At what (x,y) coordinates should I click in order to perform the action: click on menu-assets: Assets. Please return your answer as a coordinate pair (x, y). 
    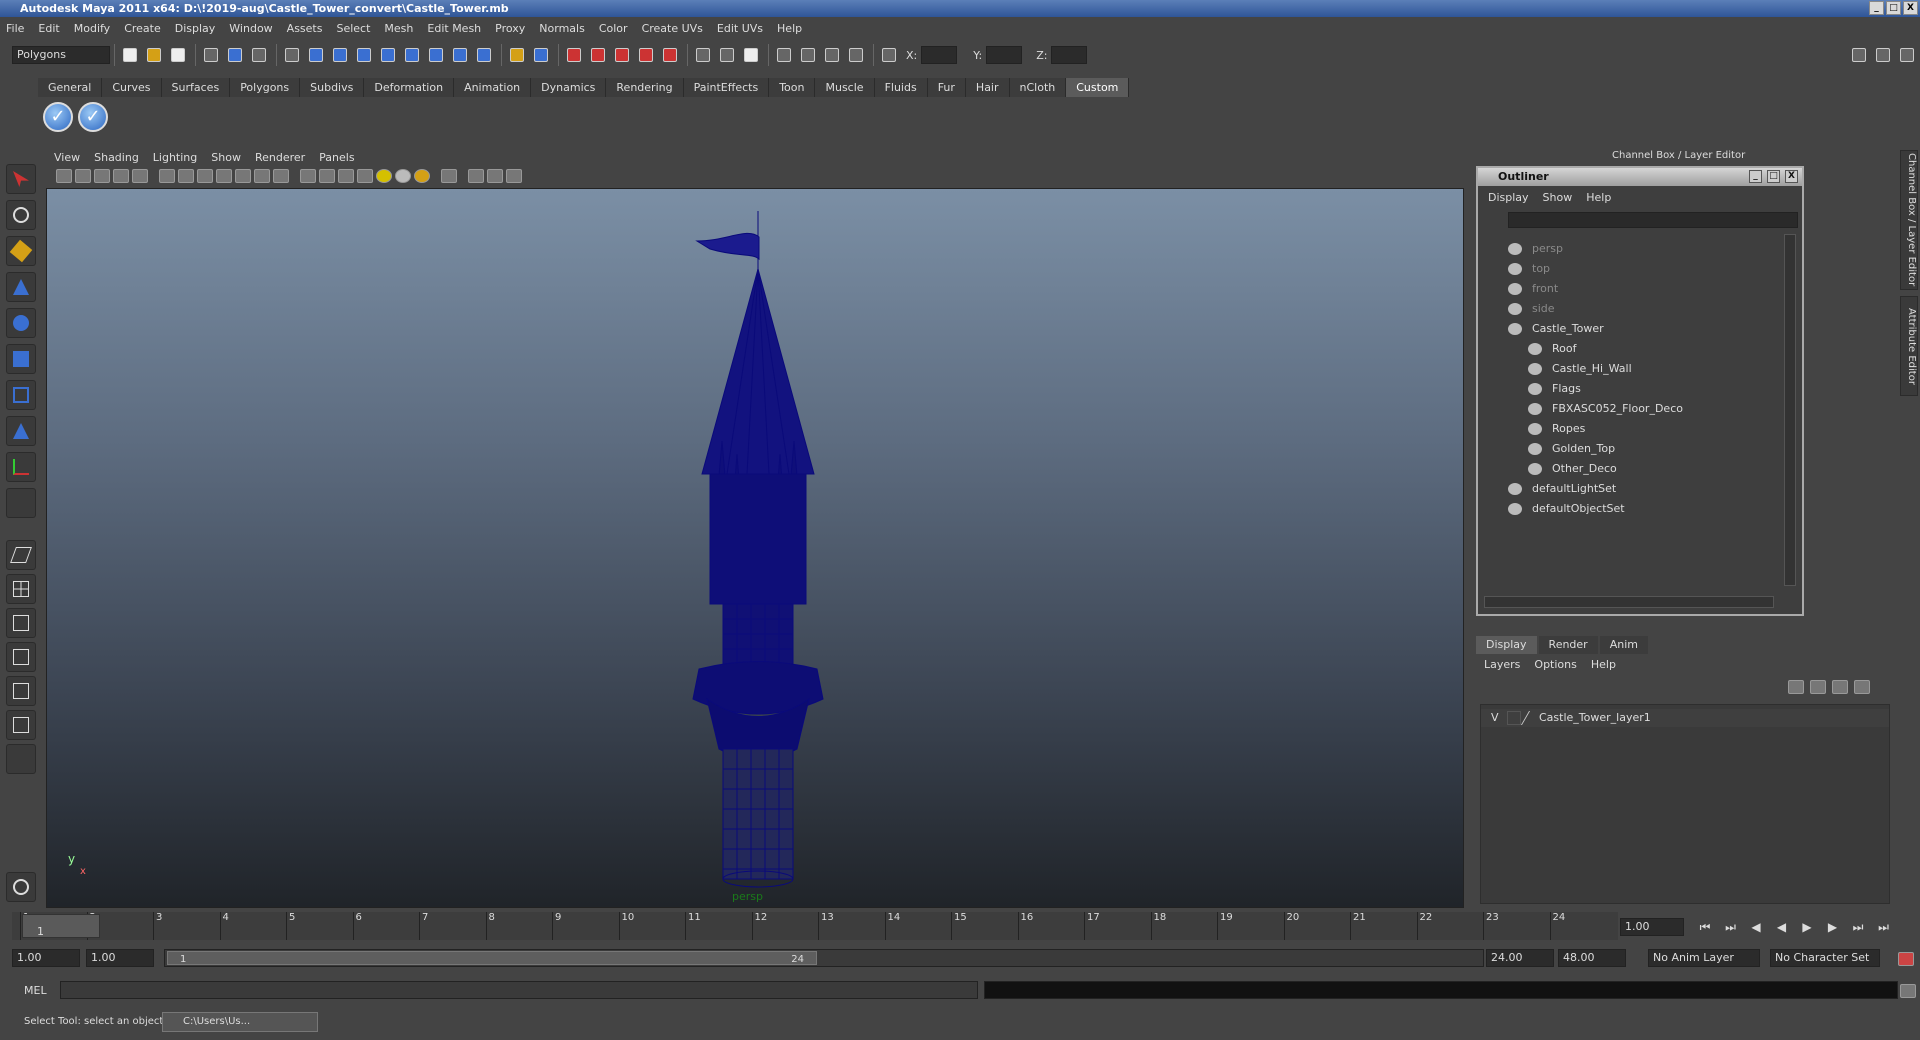
    Looking at the image, I should click on (305, 28).